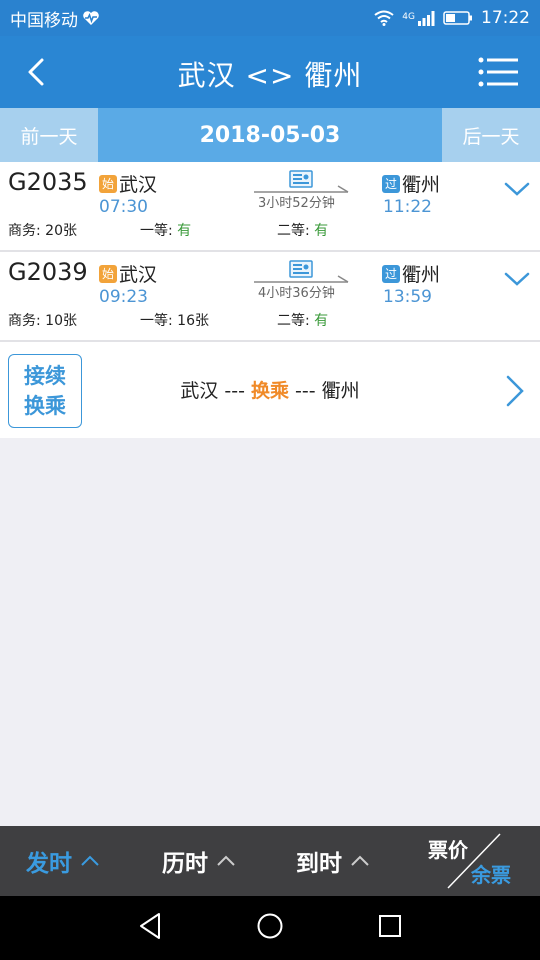 This screenshot has height=960, width=540. Describe the element at coordinates (42, 230) in the screenshot. I see `business-seat-info: 商务: 20张` at that location.